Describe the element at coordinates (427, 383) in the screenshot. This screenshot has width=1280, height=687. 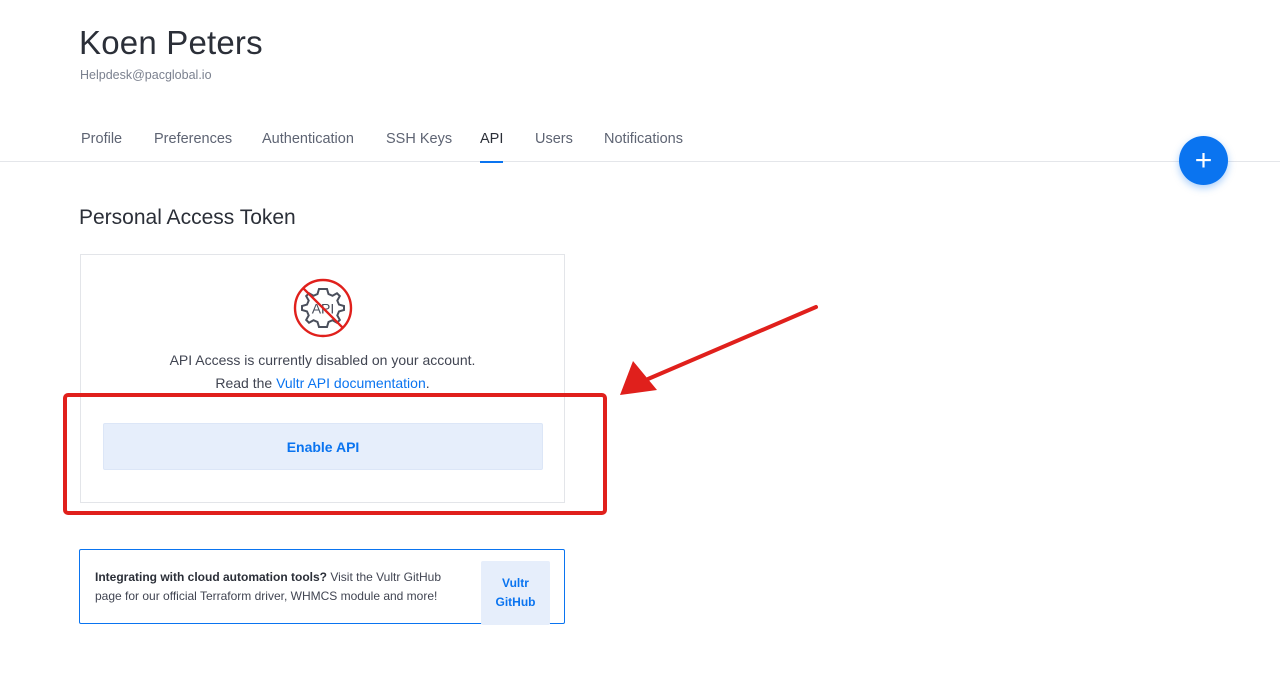
I see `doc-suffix: .` at that location.